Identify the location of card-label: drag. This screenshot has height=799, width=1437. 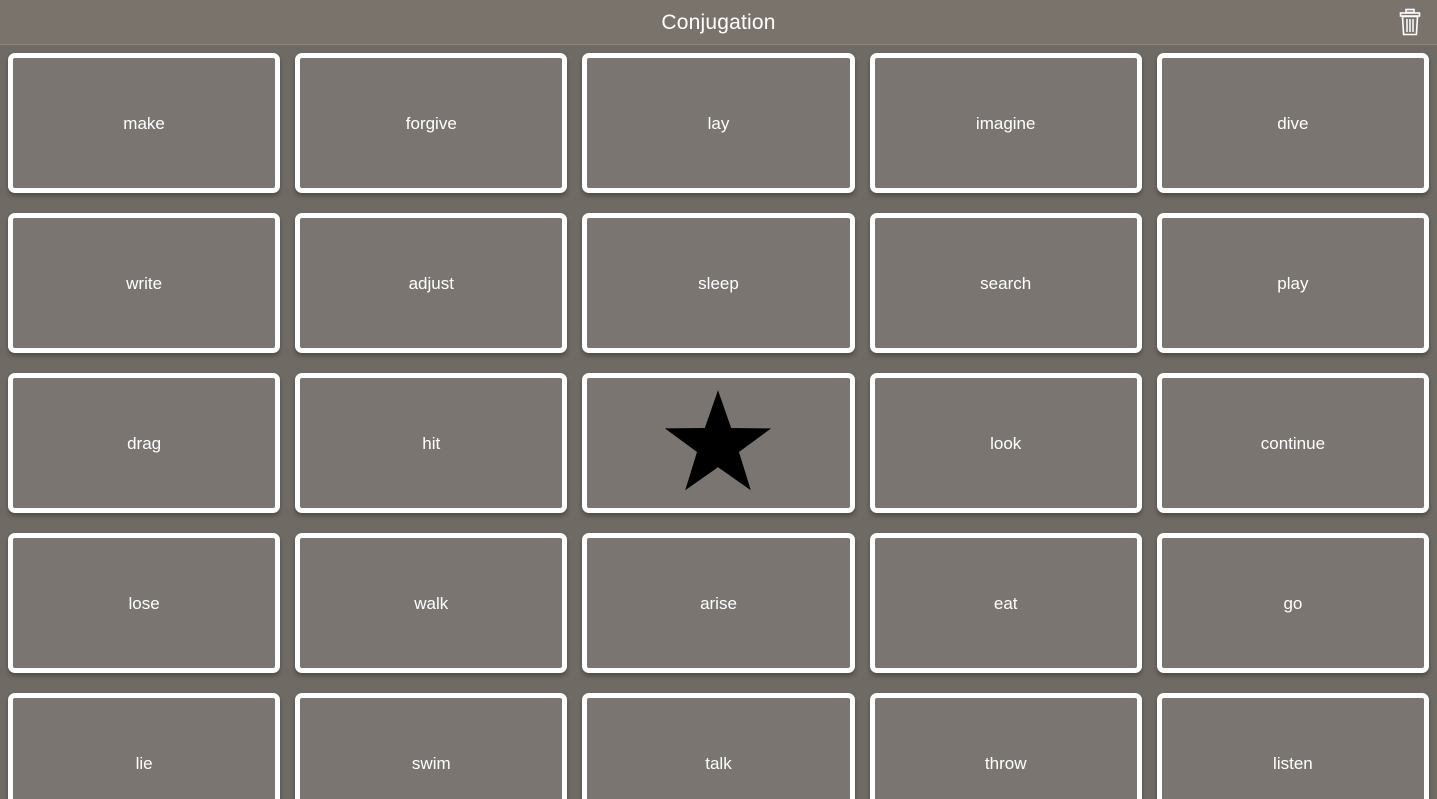
(144, 443).